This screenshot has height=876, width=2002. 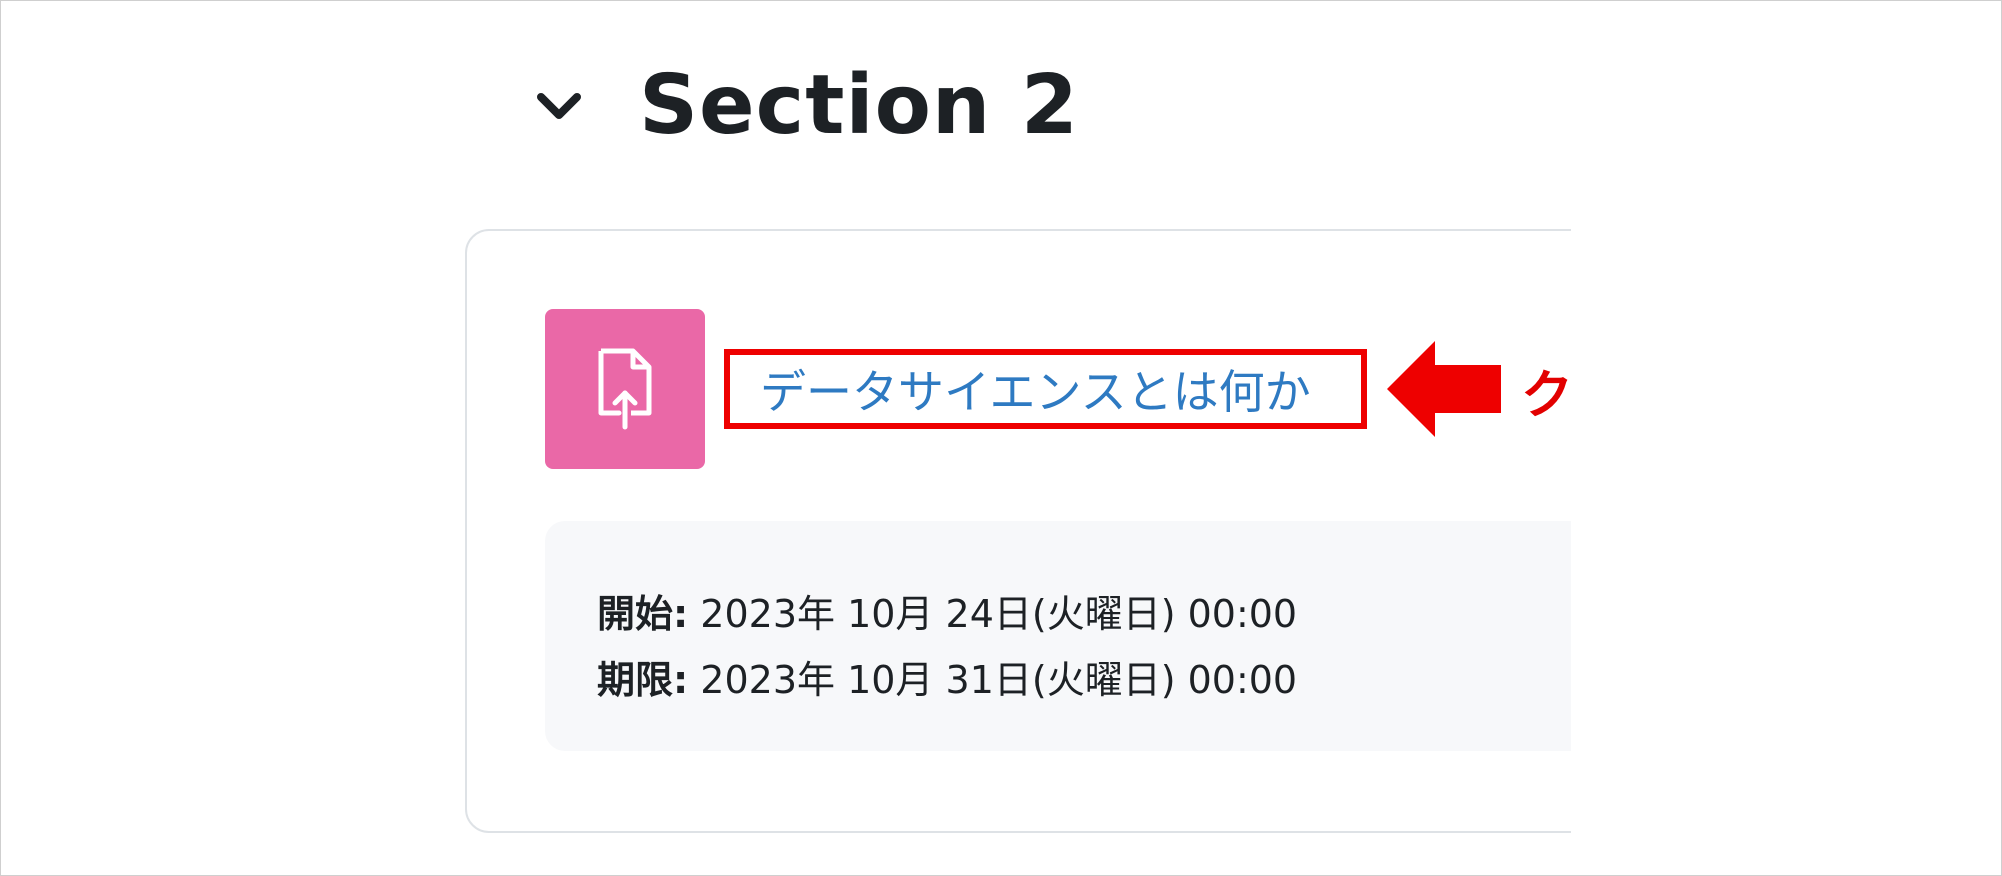 What do you see at coordinates (859, 105) in the screenshot?
I see `section-title: Section 2` at bounding box center [859, 105].